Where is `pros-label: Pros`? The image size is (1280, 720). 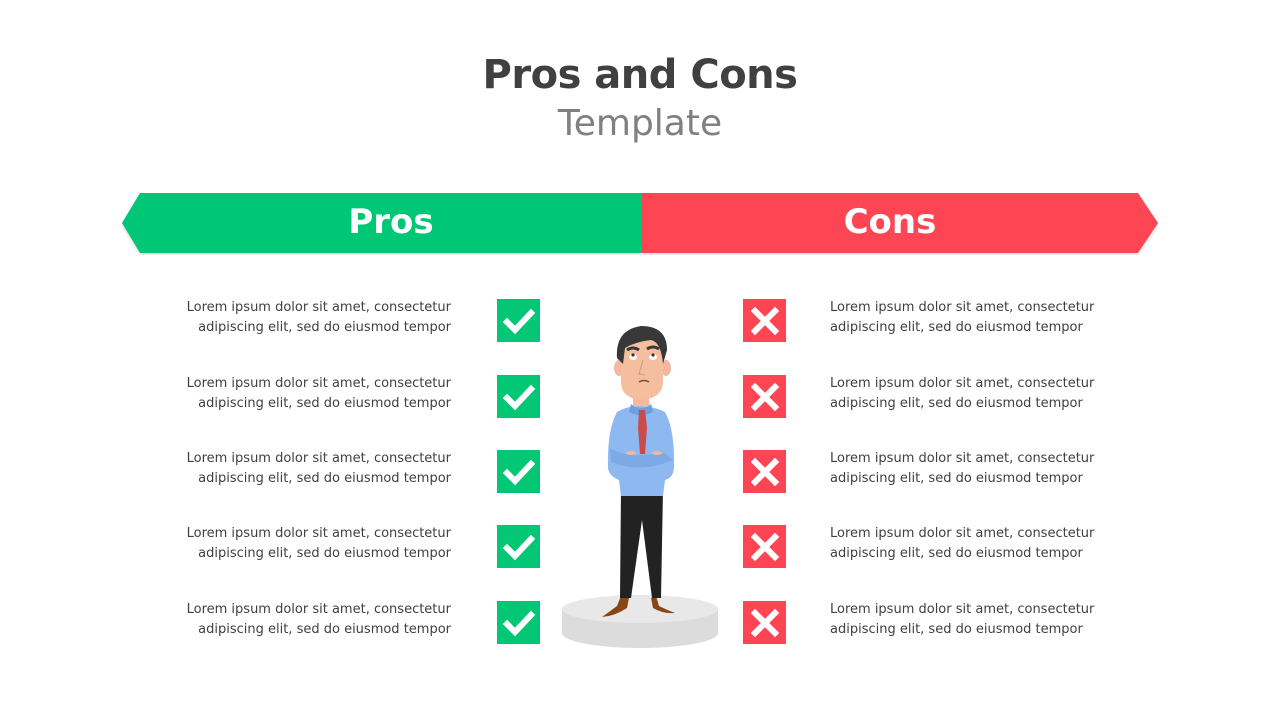 pros-label: Pros is located at coordinates (391, 222).